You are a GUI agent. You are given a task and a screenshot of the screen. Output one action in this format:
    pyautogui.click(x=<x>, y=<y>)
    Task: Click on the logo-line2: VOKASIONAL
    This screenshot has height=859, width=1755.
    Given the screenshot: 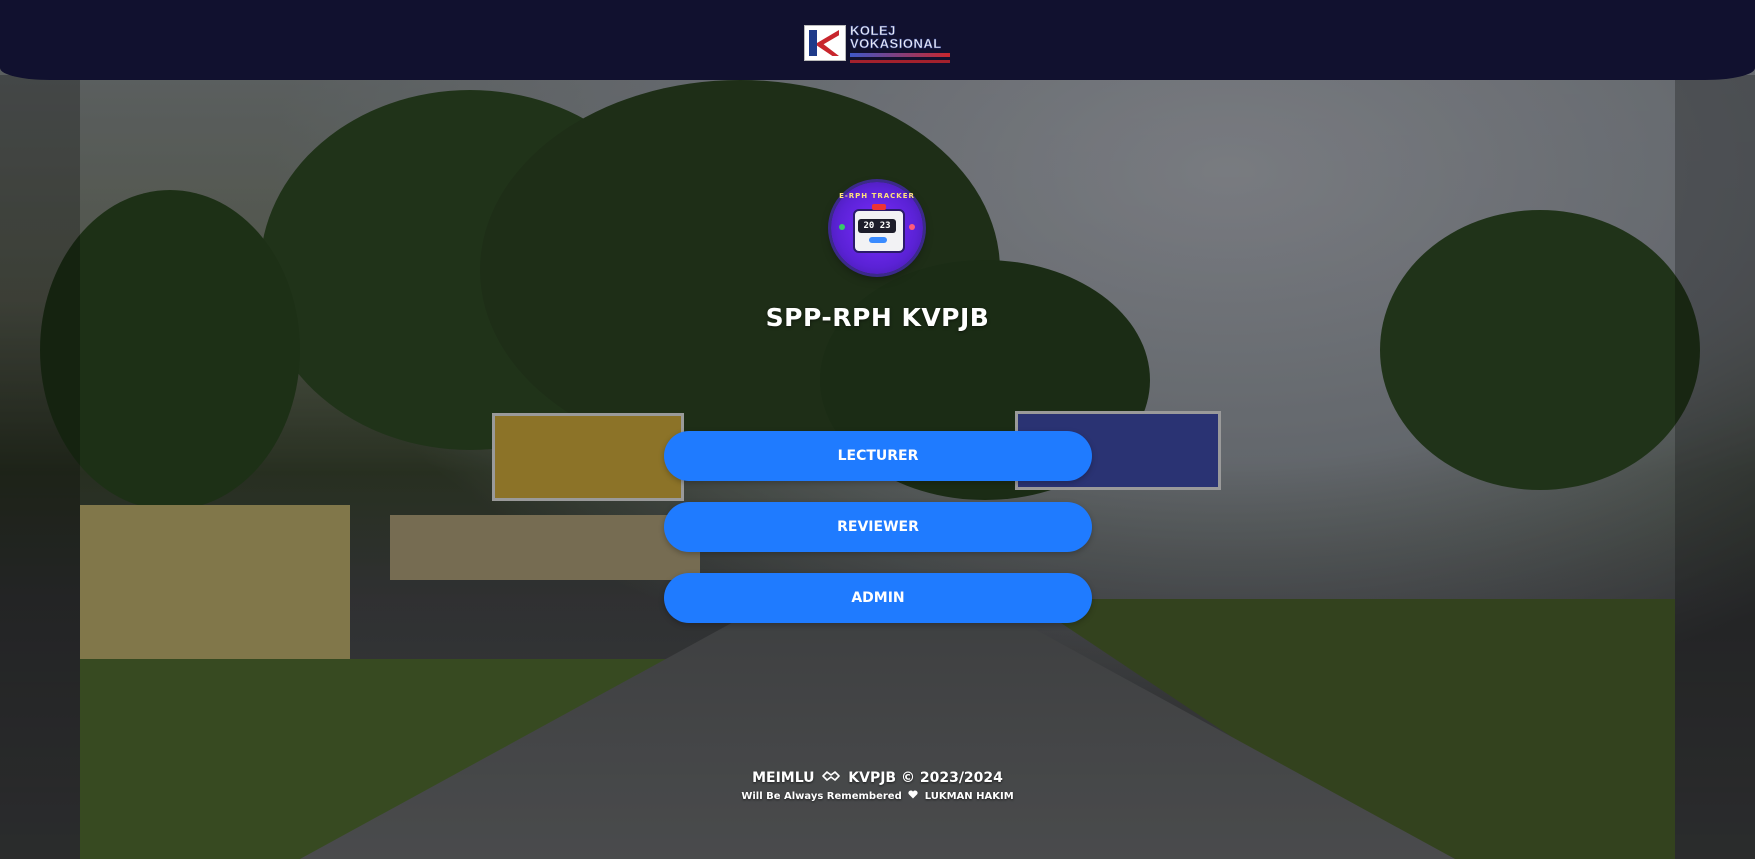 What is the action you would take?
    pyautogui.click(x=896, y=43)
    